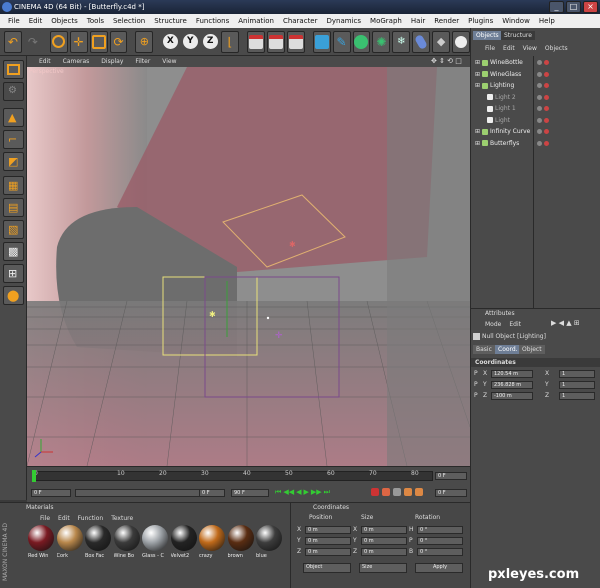  Describe the element at coordinates (34, 476) in the screenshot. I see `playhead` at that location.